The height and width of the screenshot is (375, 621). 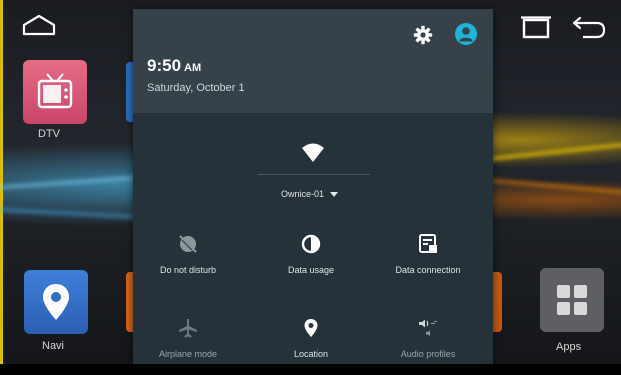 I want to click on clock-time: 9:50, so click(x=164, y=65).